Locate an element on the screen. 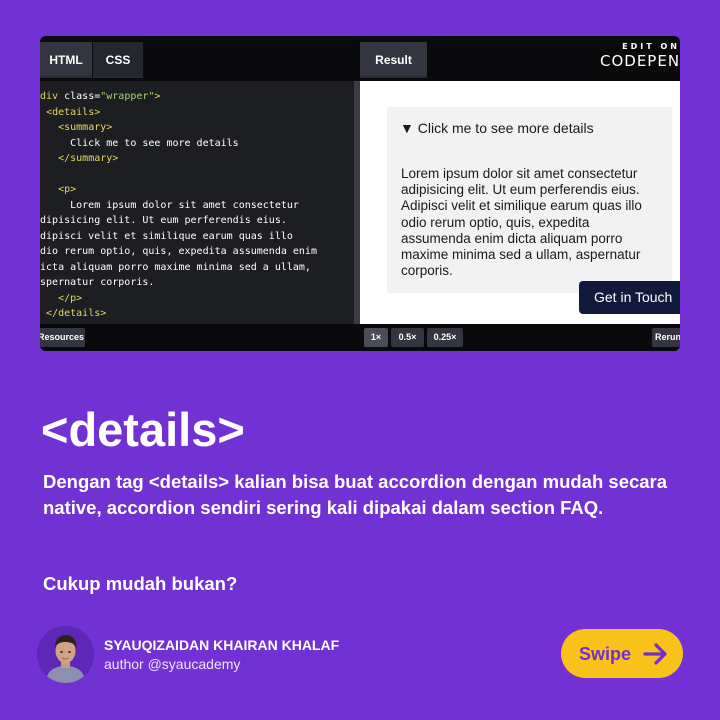  code-line: <div class="wrapper"> is located at coordinates (178, 97).